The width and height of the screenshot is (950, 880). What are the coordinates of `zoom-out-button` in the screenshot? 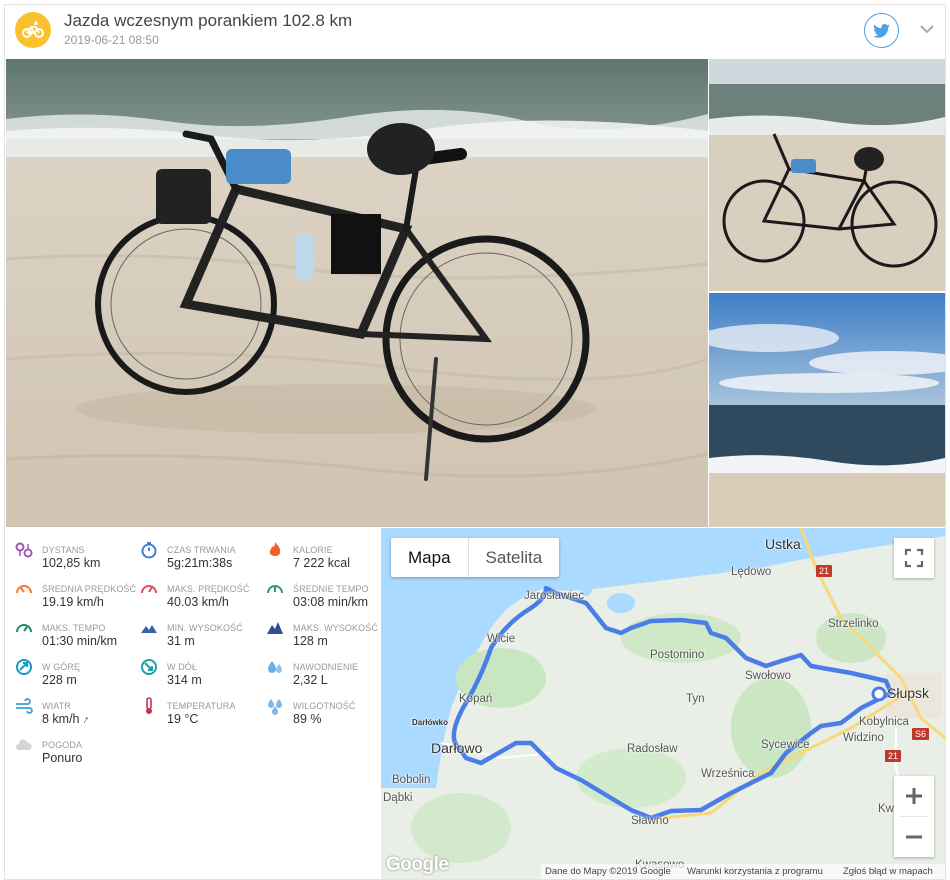 It's located at (914, 837).